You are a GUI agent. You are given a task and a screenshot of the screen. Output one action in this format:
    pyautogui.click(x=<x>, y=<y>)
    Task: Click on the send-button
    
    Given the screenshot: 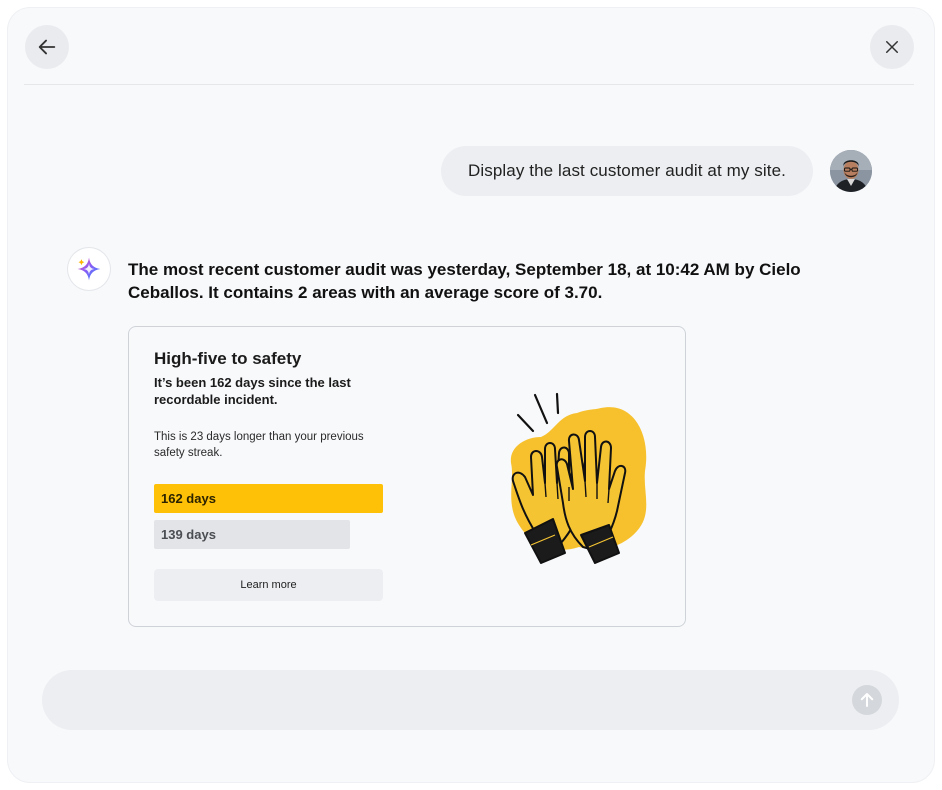 What is the action you would take?
    pyautogui.click(x=867, y=700)
    